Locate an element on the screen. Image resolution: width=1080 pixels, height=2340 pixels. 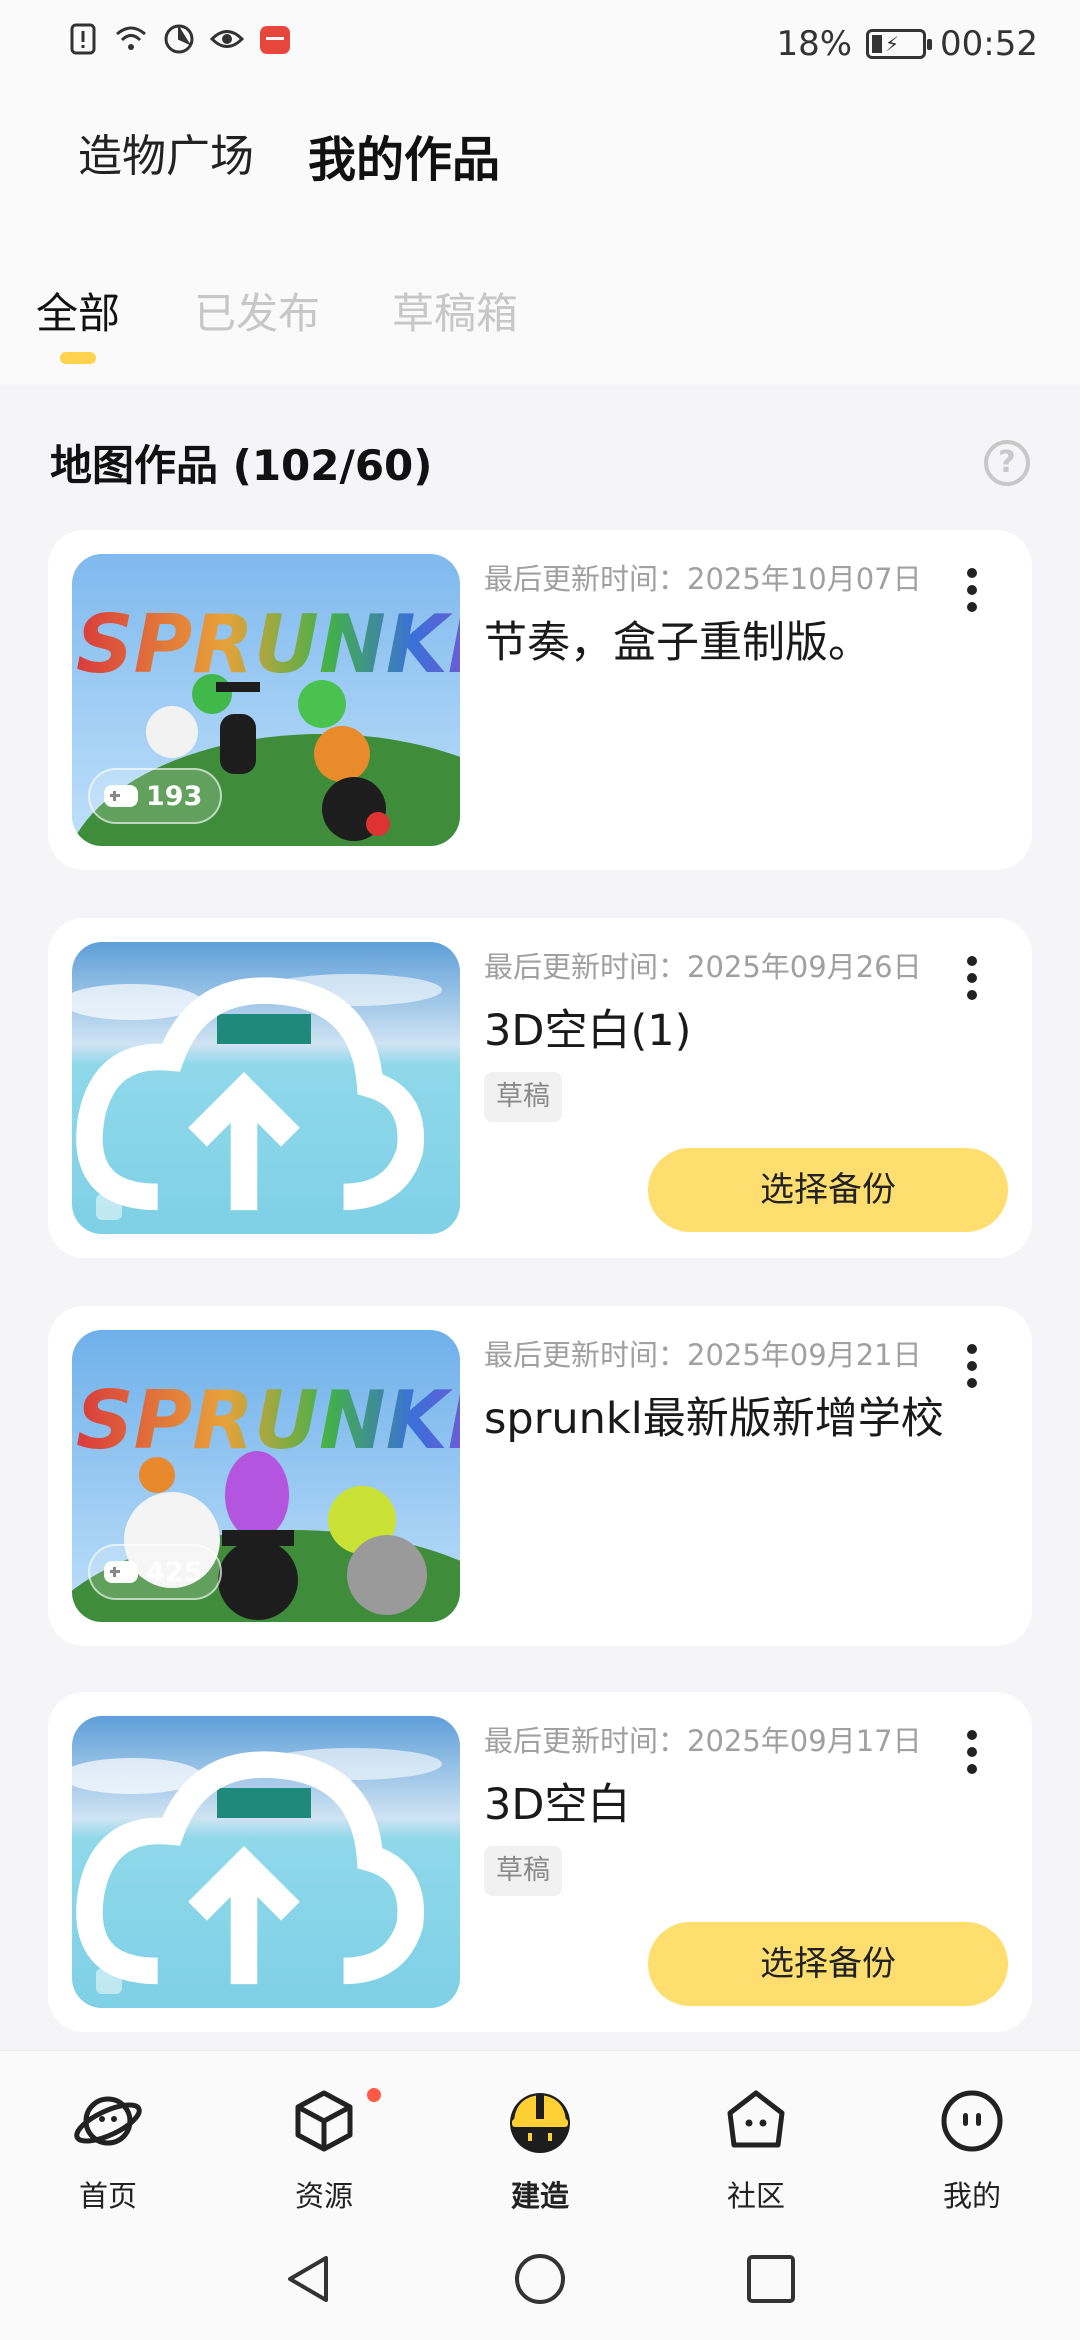
work-thumbnail: SPRUNKL 425 is located at coordinates (266, 1476).